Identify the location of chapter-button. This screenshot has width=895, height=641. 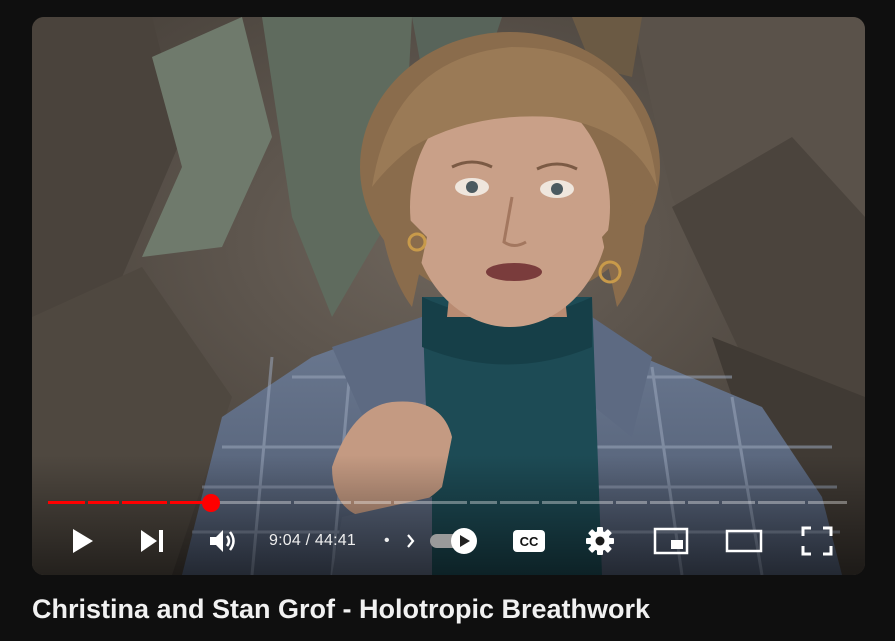
(411, 541).